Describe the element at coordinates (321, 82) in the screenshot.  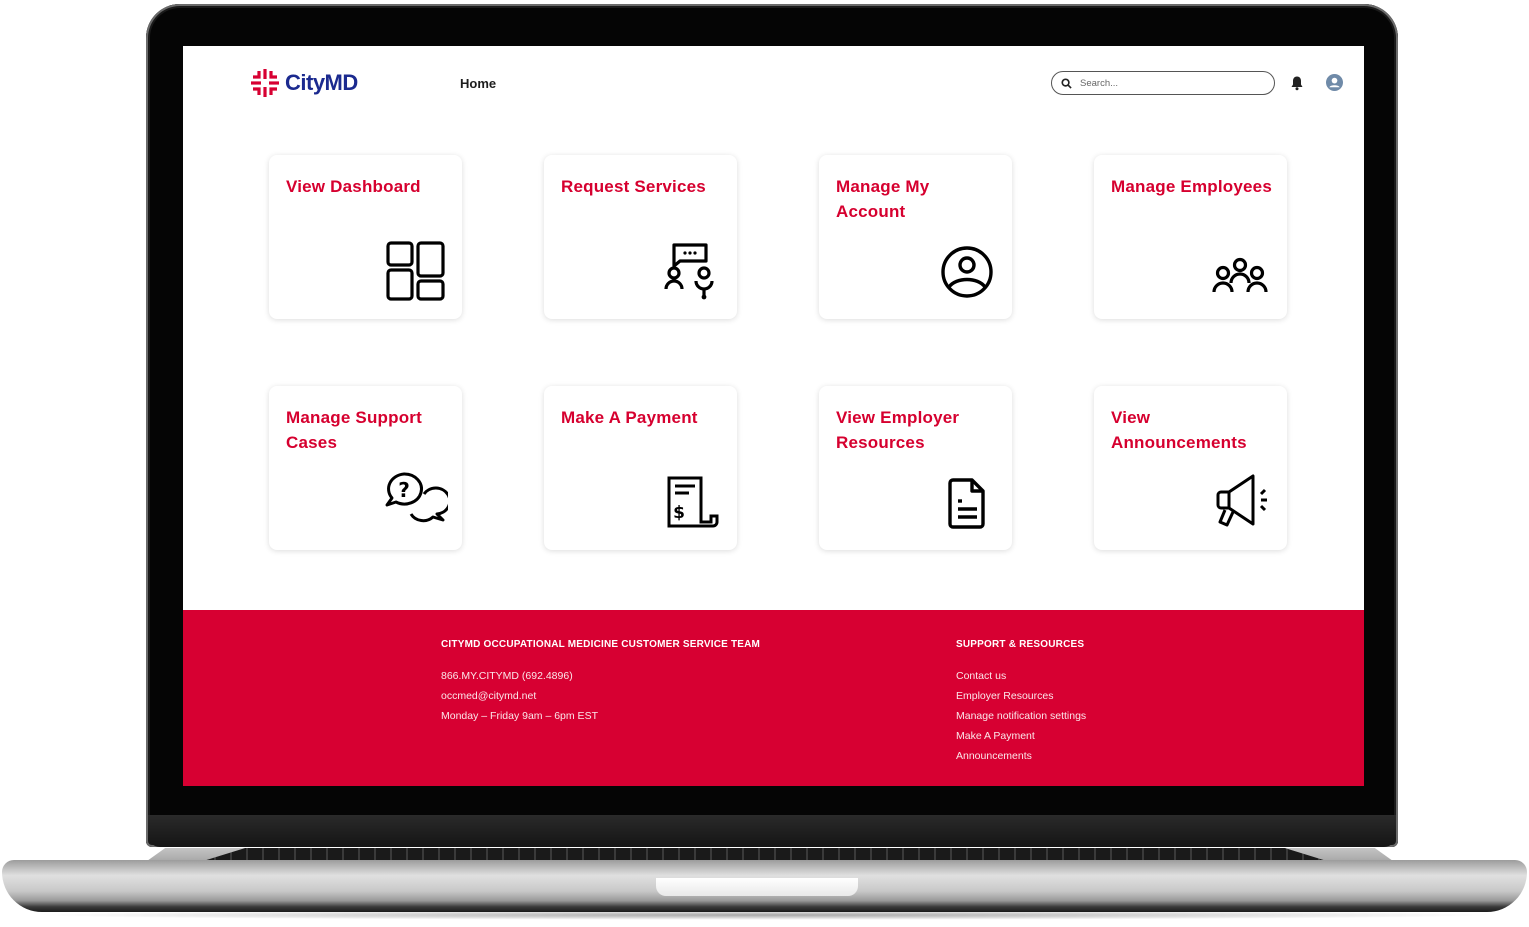
I see `logo-wordmark: CityMD` at that location.